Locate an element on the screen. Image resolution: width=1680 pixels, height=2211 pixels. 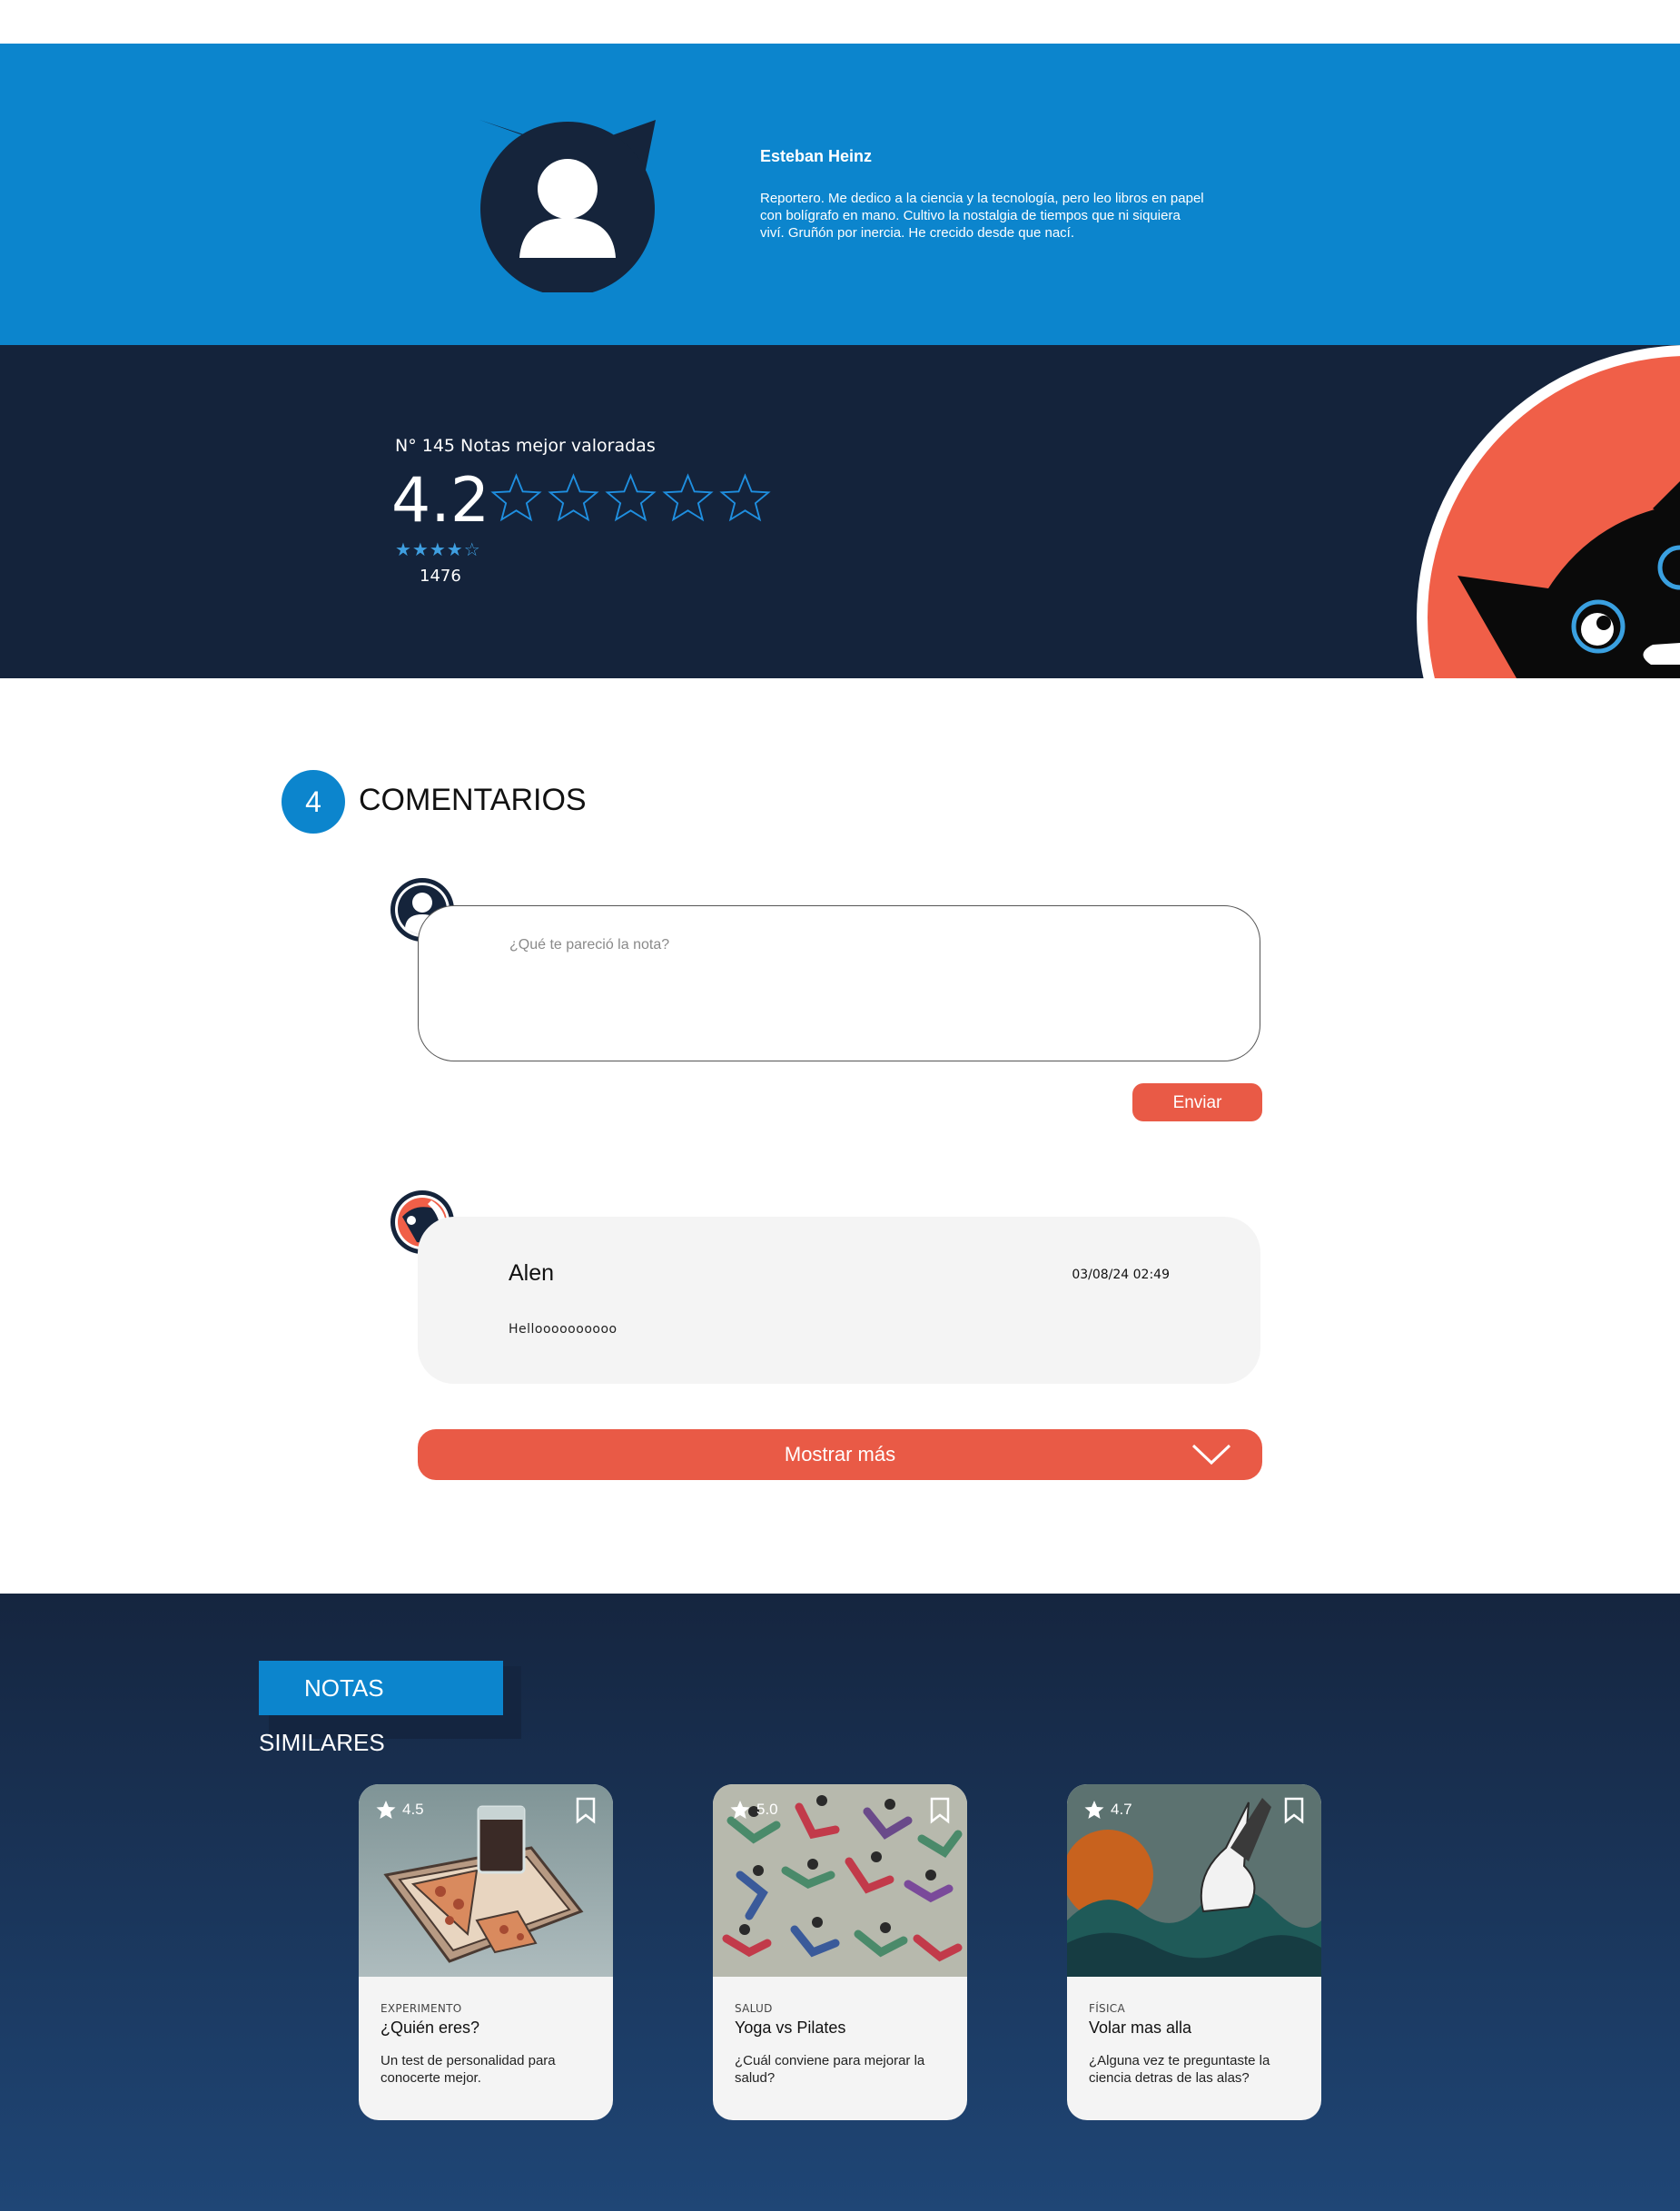
note-category: FÍSICA is located at coordinates (1107, 2008).